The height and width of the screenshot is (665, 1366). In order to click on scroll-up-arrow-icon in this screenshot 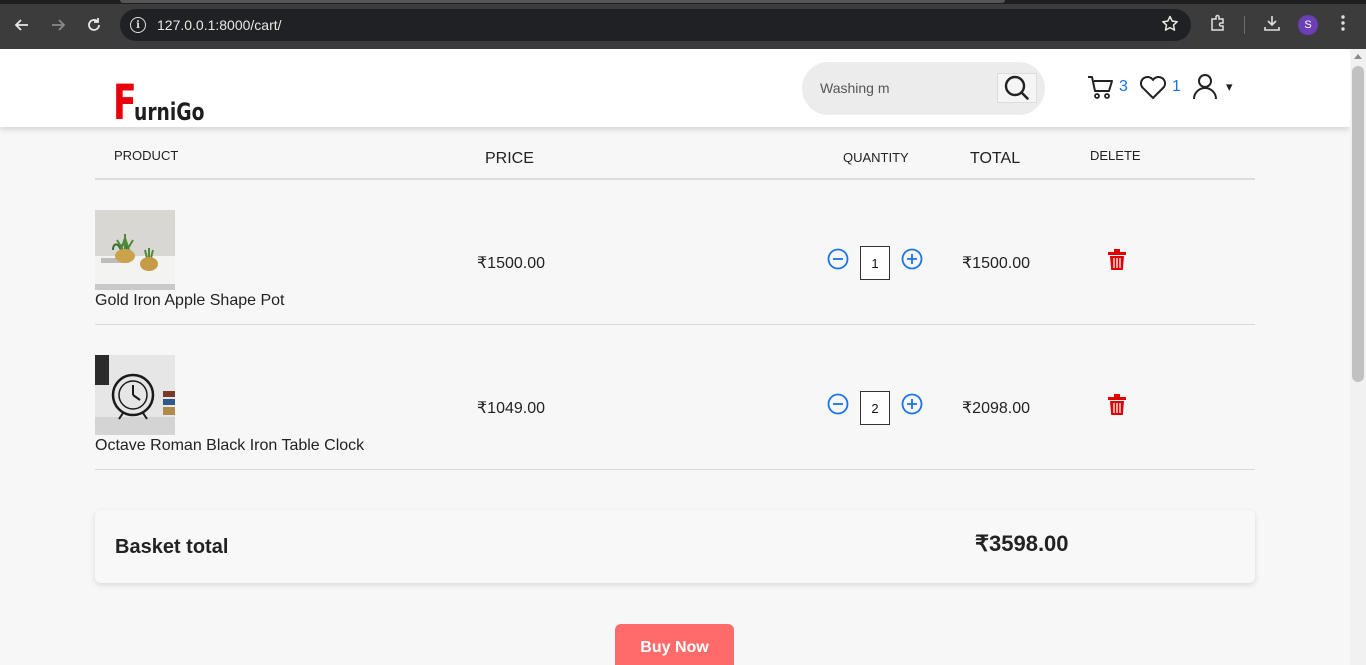, I will do `click(1358, 56)`.